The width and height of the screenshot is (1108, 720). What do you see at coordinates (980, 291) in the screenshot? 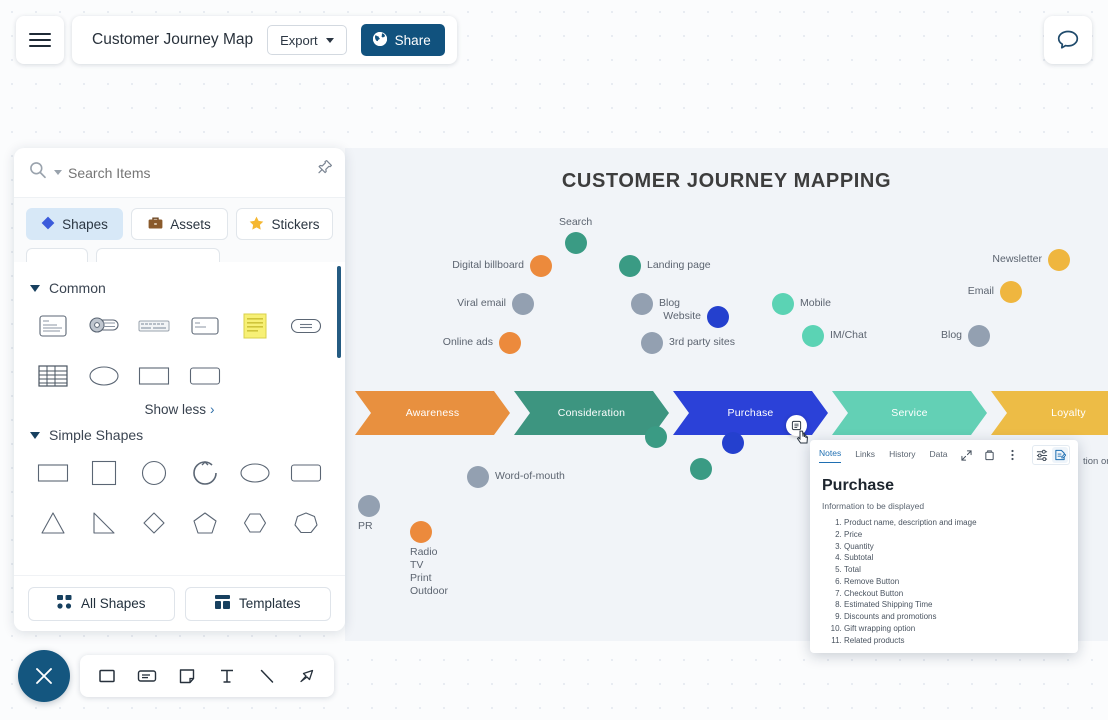
I see `node-label: Email` at bounding box center [980, 291].